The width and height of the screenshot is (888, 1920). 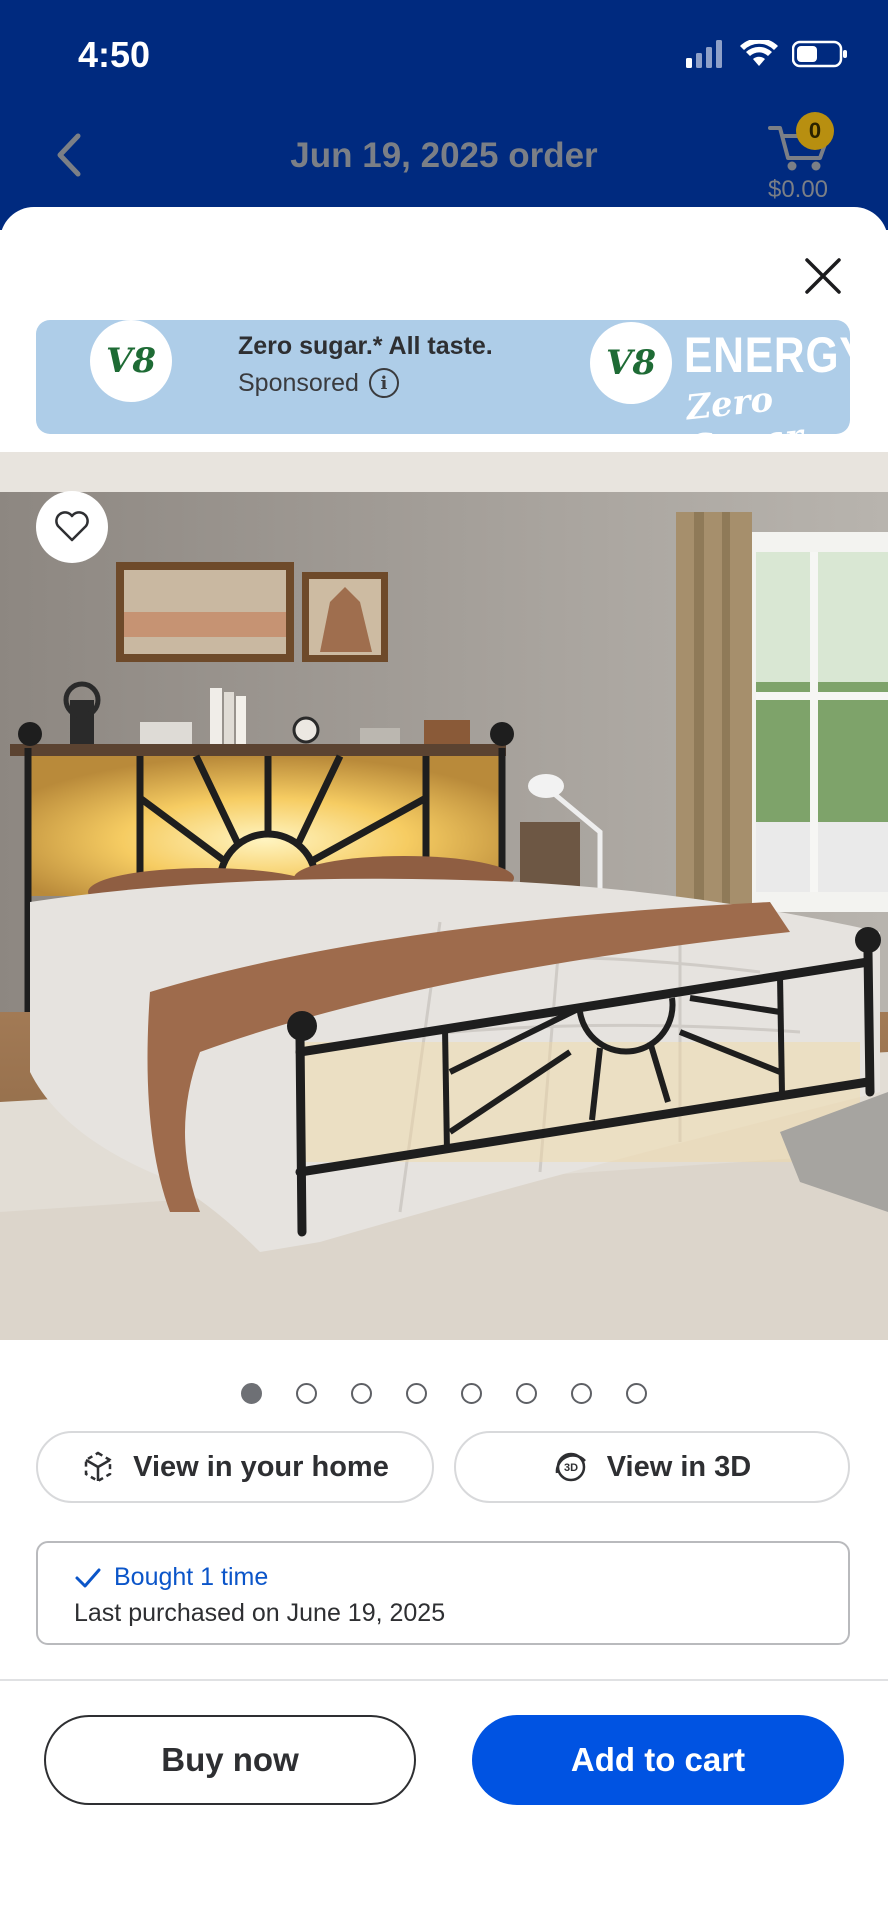 I want to click on ar-cube-icon, so click(x=98, y=1467).